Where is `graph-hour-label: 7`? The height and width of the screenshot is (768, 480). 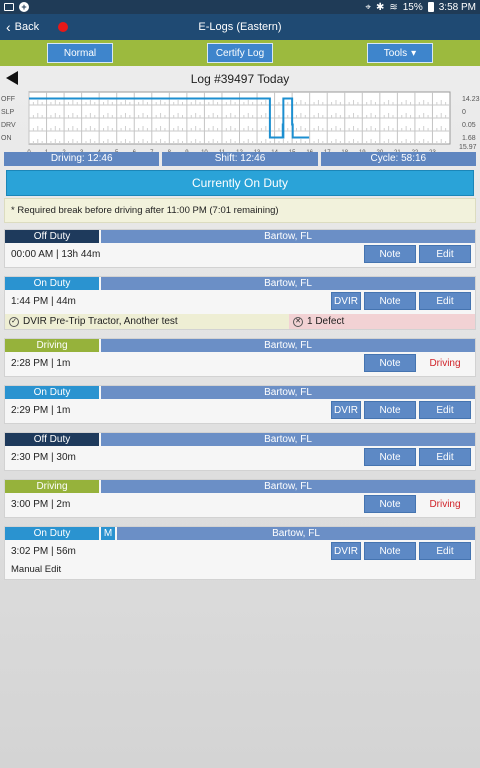
graph-hour-label: 7 is located at coordinates (152, 151).